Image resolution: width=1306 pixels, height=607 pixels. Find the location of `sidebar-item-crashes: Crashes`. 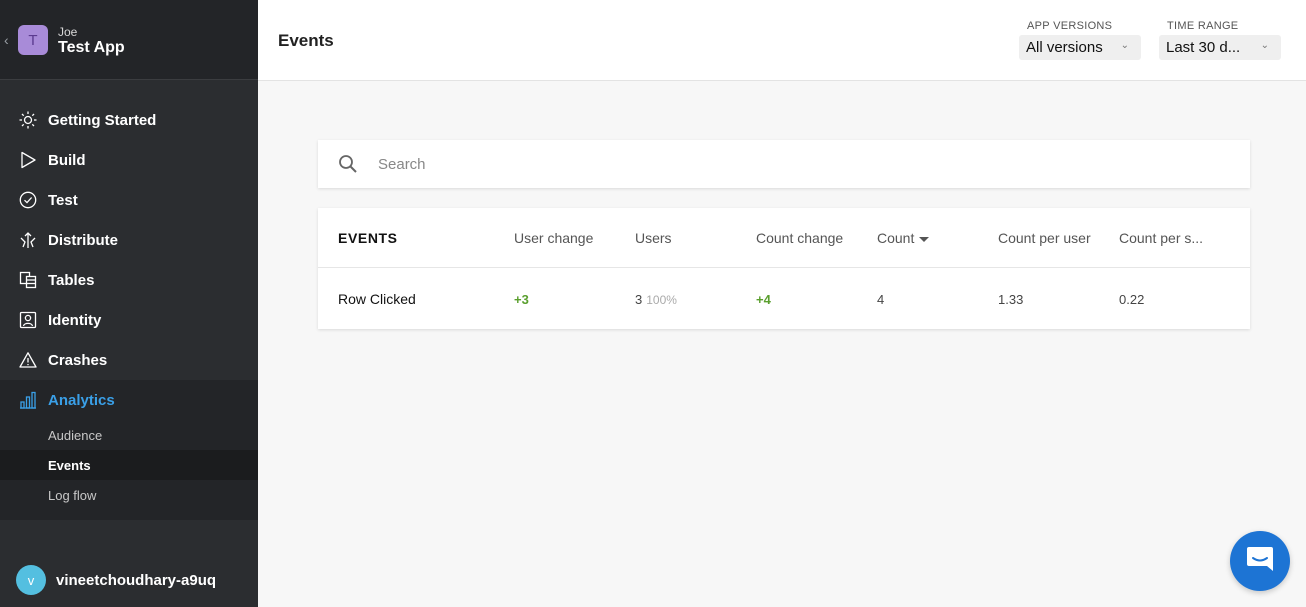

sidebar-item-crashes: Crashes is located at coordinates (129, 360).